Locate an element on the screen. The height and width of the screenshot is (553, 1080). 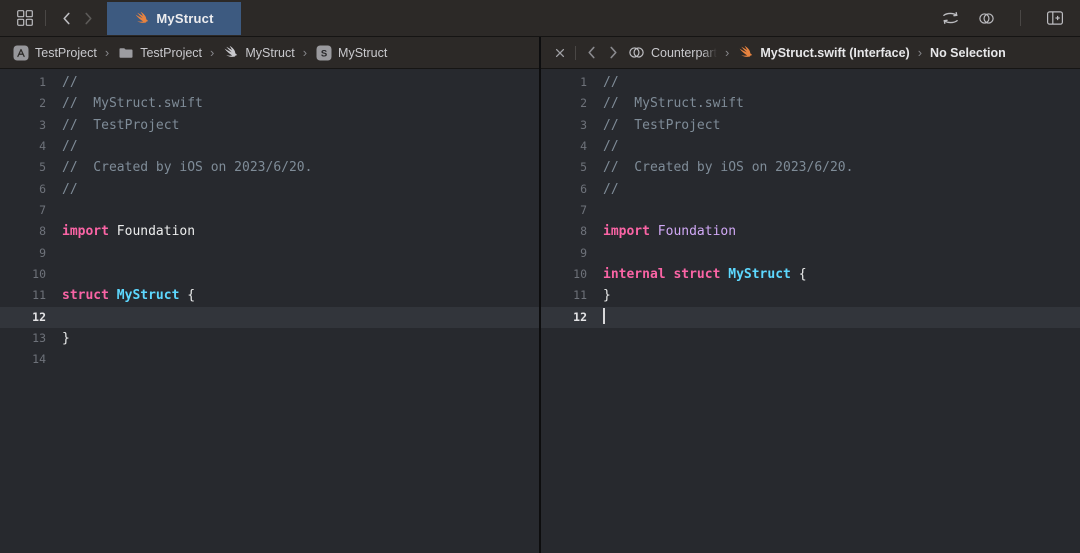
struct-icon: S is located at coordinates (323, 52).